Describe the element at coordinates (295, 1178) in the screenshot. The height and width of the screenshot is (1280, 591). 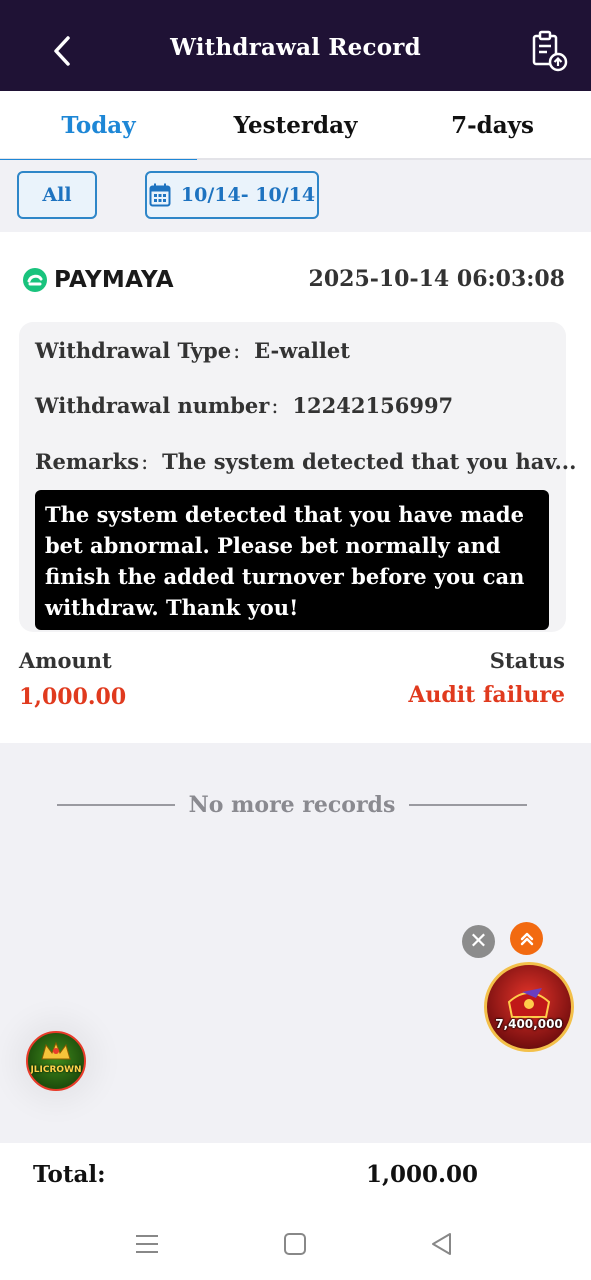
I see `total-bar: Total: 1,000.00` at that location.